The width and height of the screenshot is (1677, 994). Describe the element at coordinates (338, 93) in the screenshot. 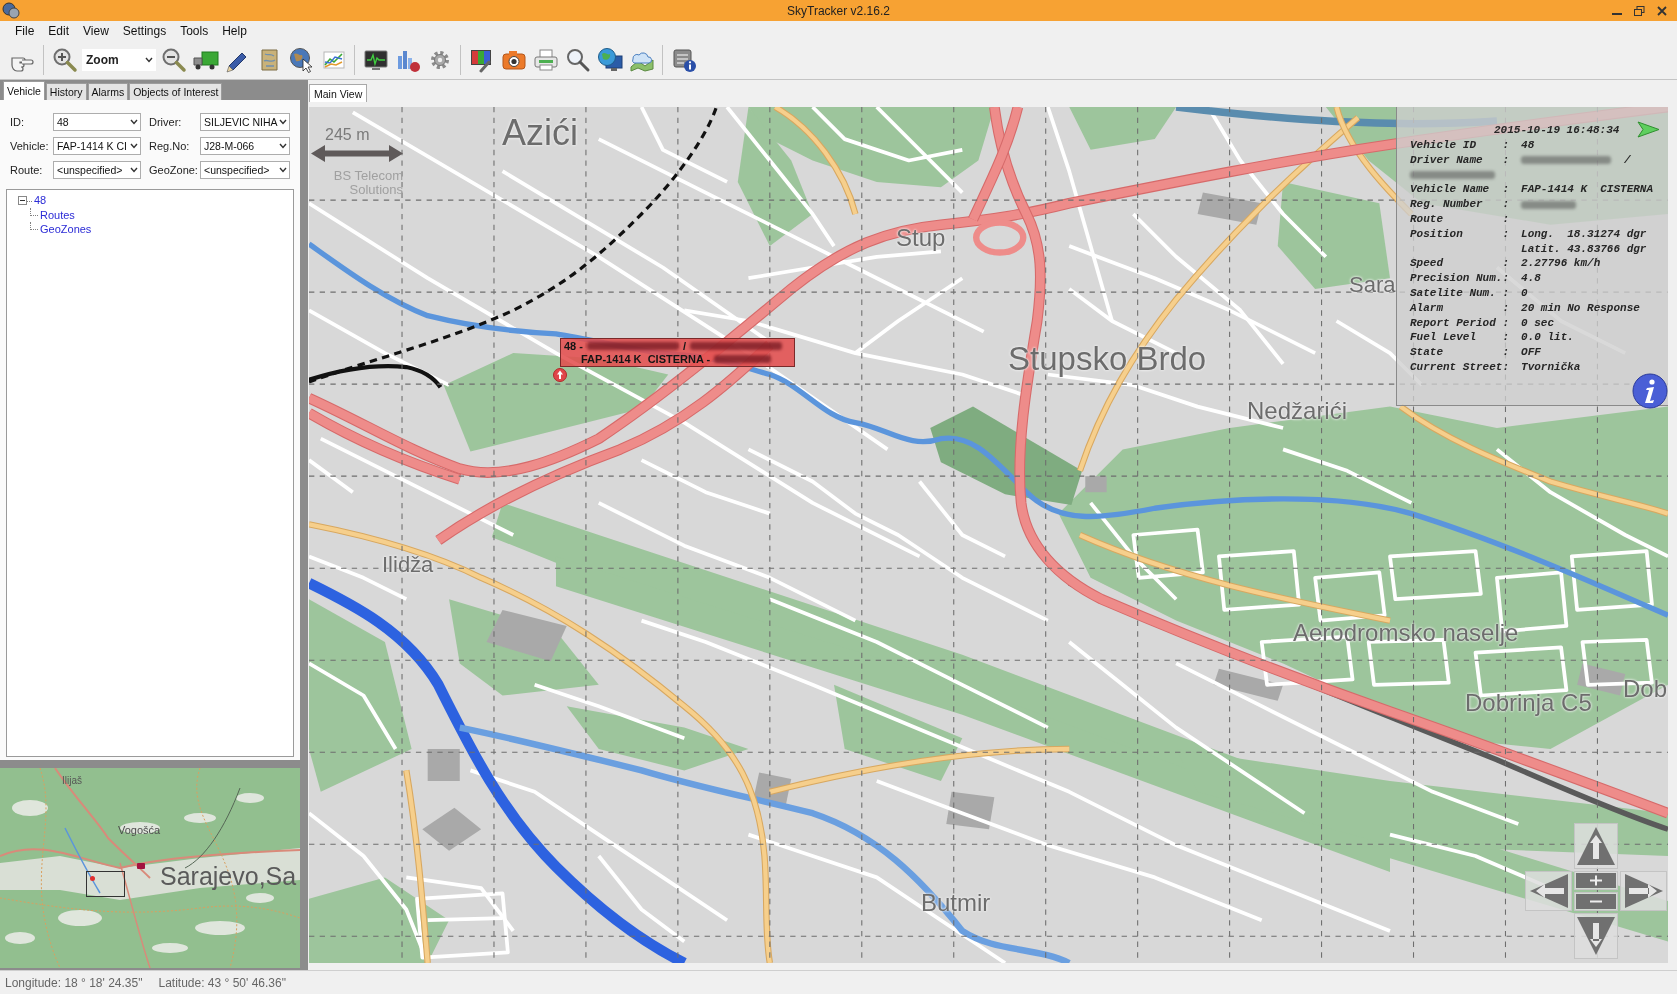

I see `view-tab: Main View` at that location.